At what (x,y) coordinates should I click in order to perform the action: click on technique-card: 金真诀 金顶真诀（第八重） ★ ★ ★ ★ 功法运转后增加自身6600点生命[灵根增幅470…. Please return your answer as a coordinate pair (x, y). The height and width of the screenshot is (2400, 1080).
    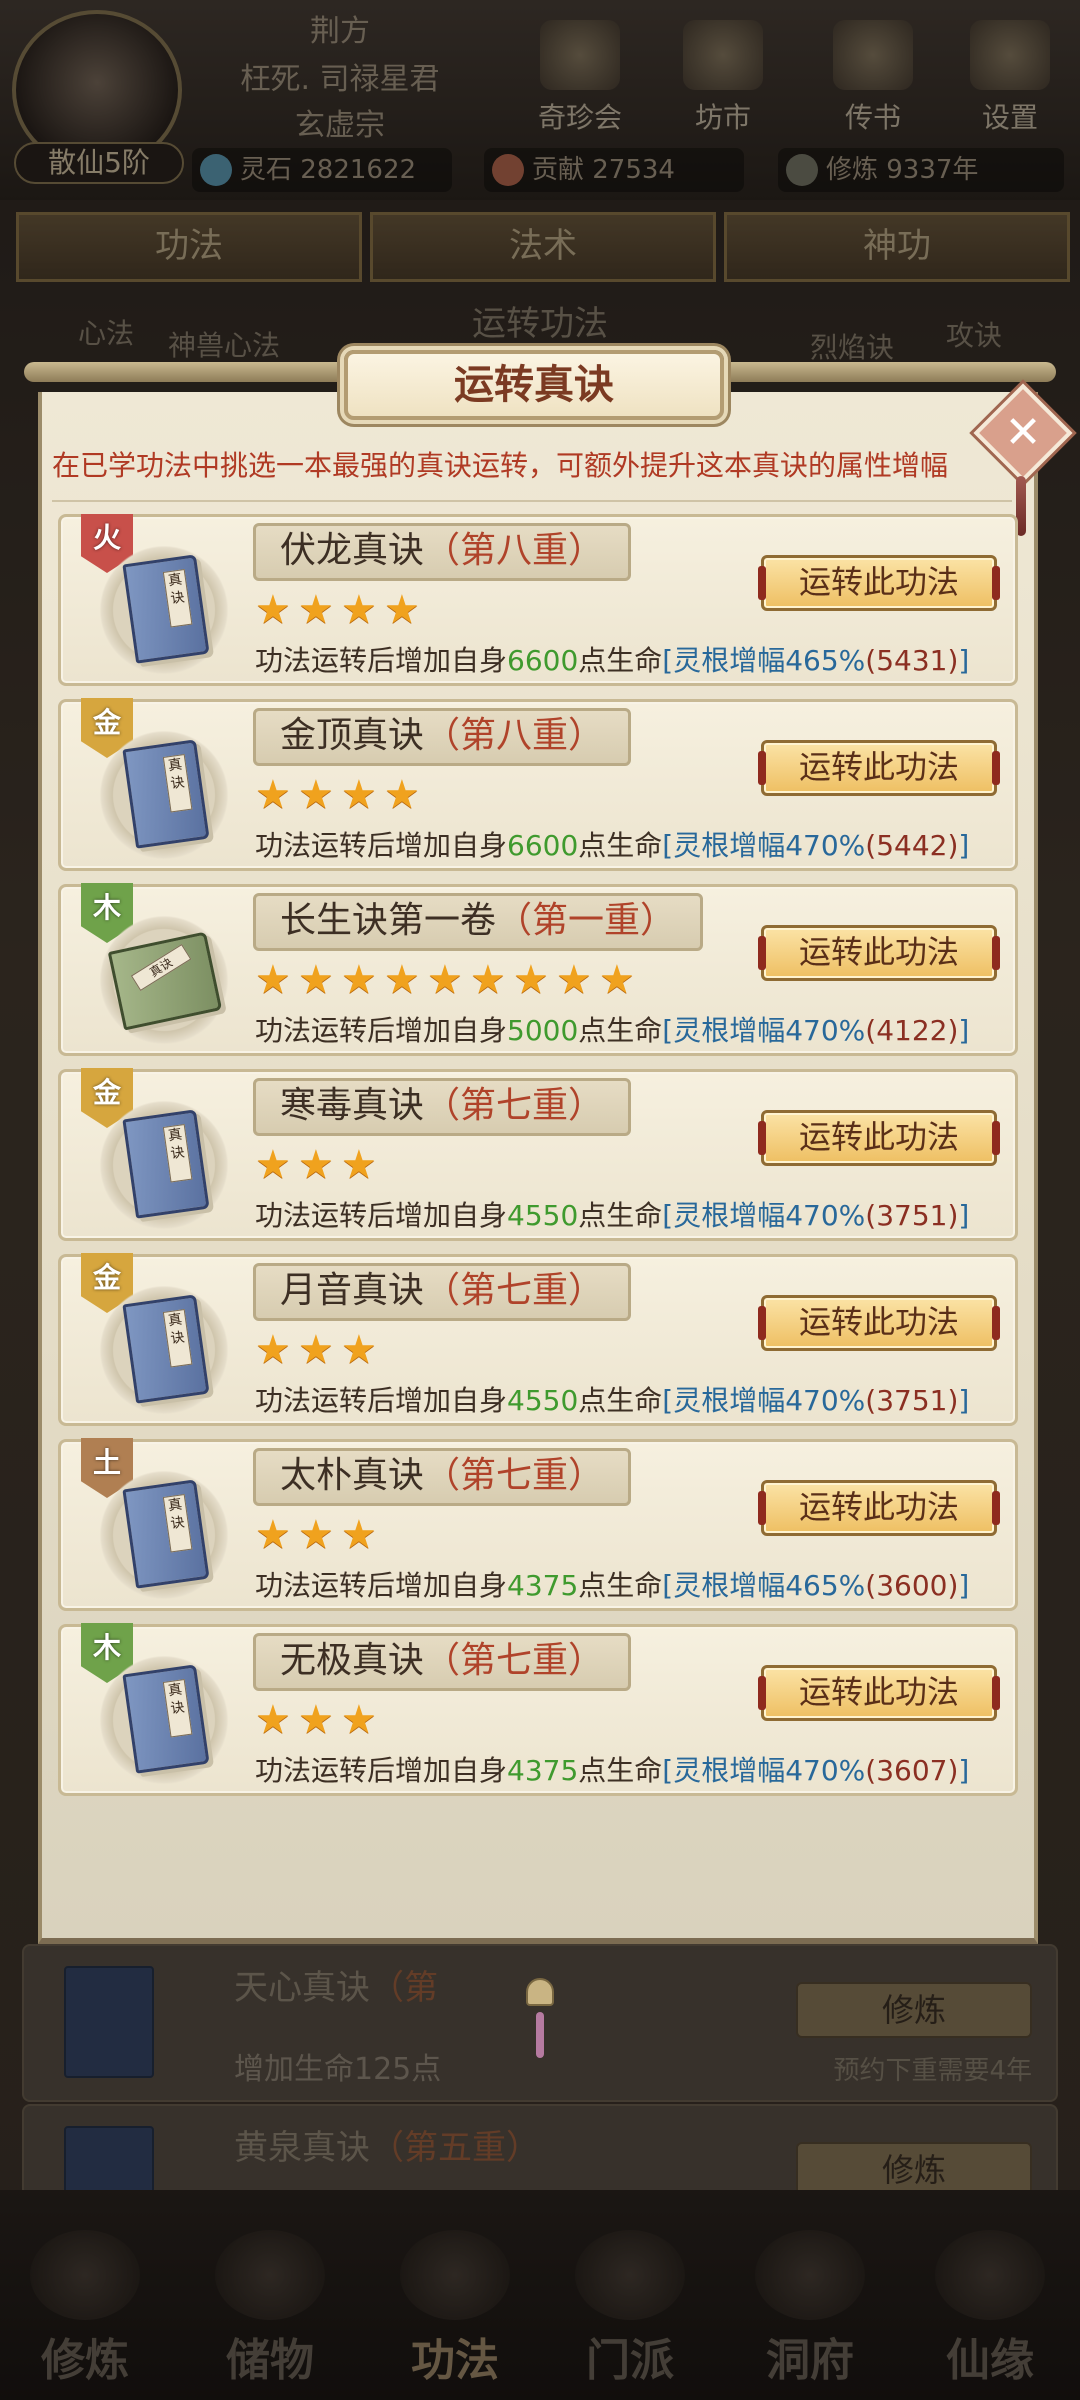
    Looking at the image, I should click on (538, 784).